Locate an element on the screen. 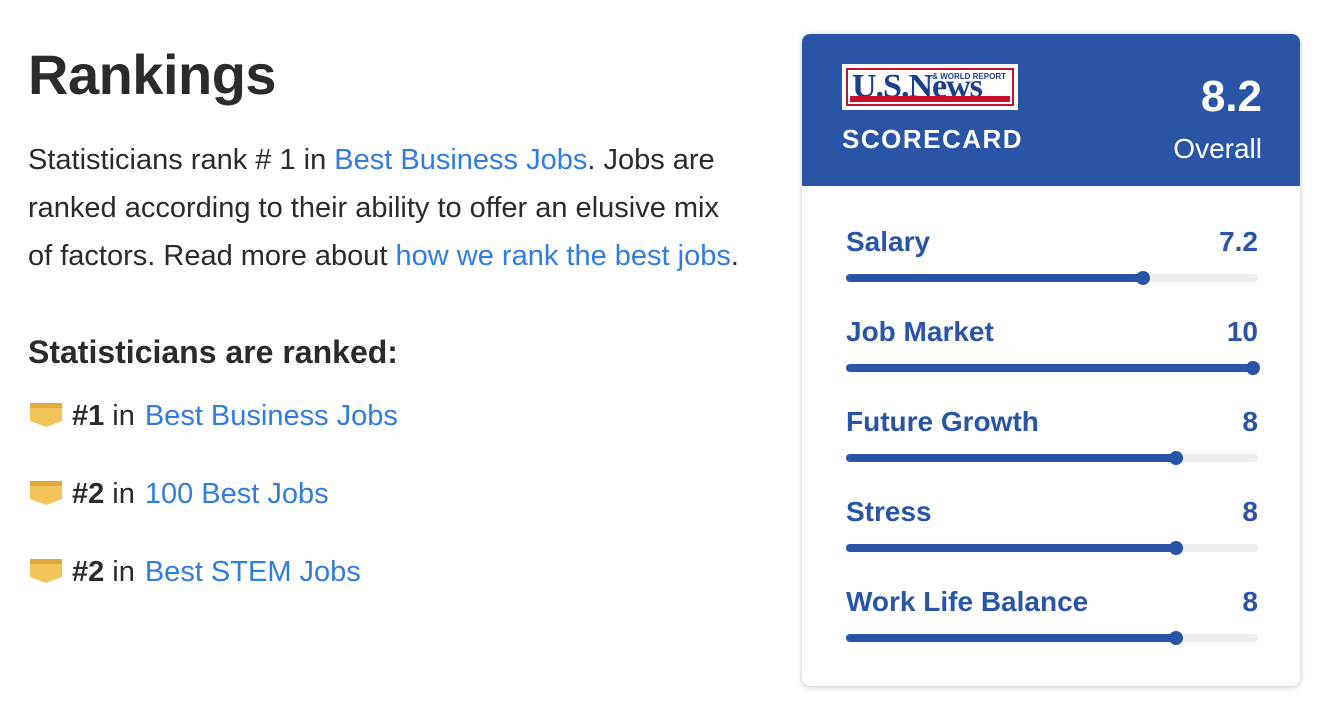 This screenshot has width=1324, height=716. usnews-logo-subtext: & WORLD REPORT is located at coordinates (969, 76).